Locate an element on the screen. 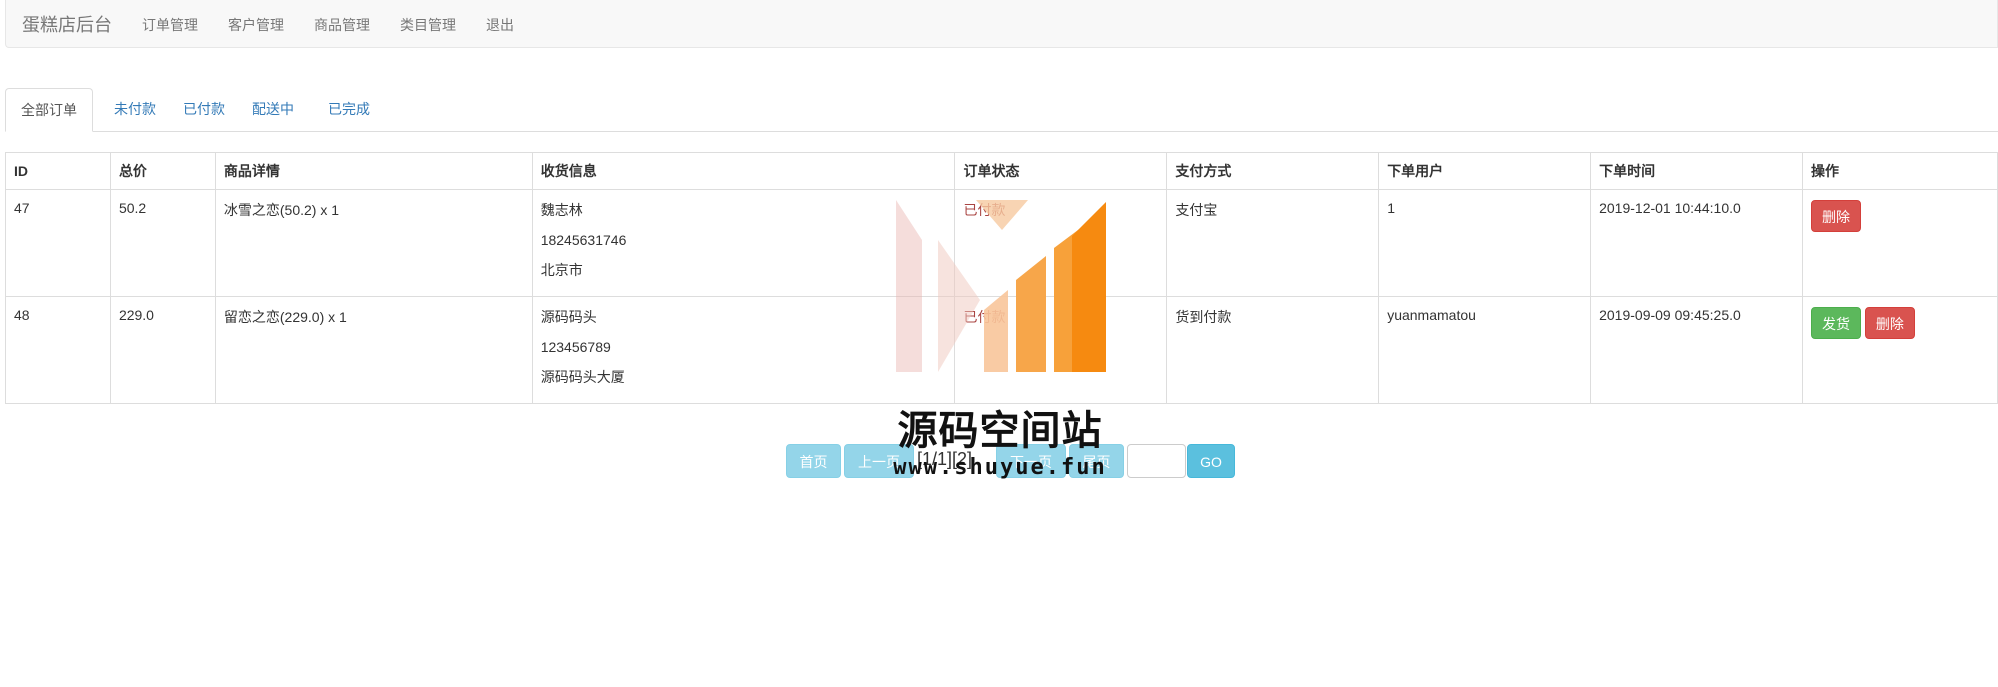 This screenshot has height=687, width=1998. nav-category-management: 类目管理 is located at coordinates (428, 25).